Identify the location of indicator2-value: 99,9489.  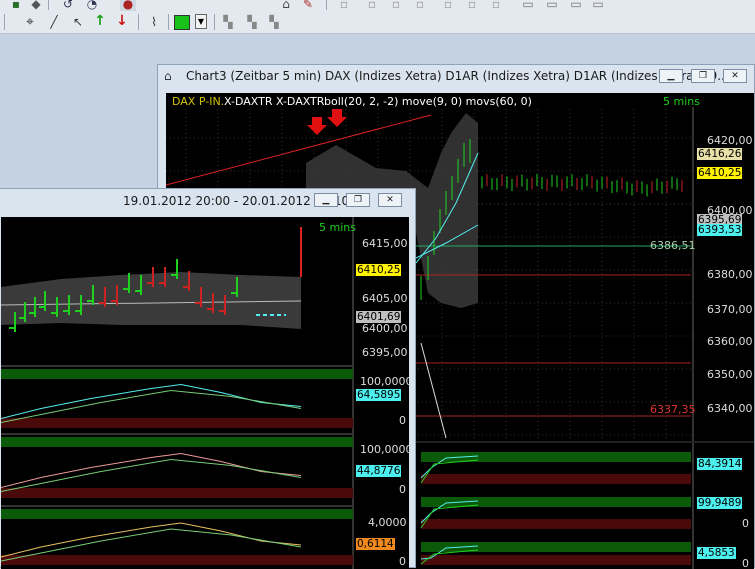
(720, 503).